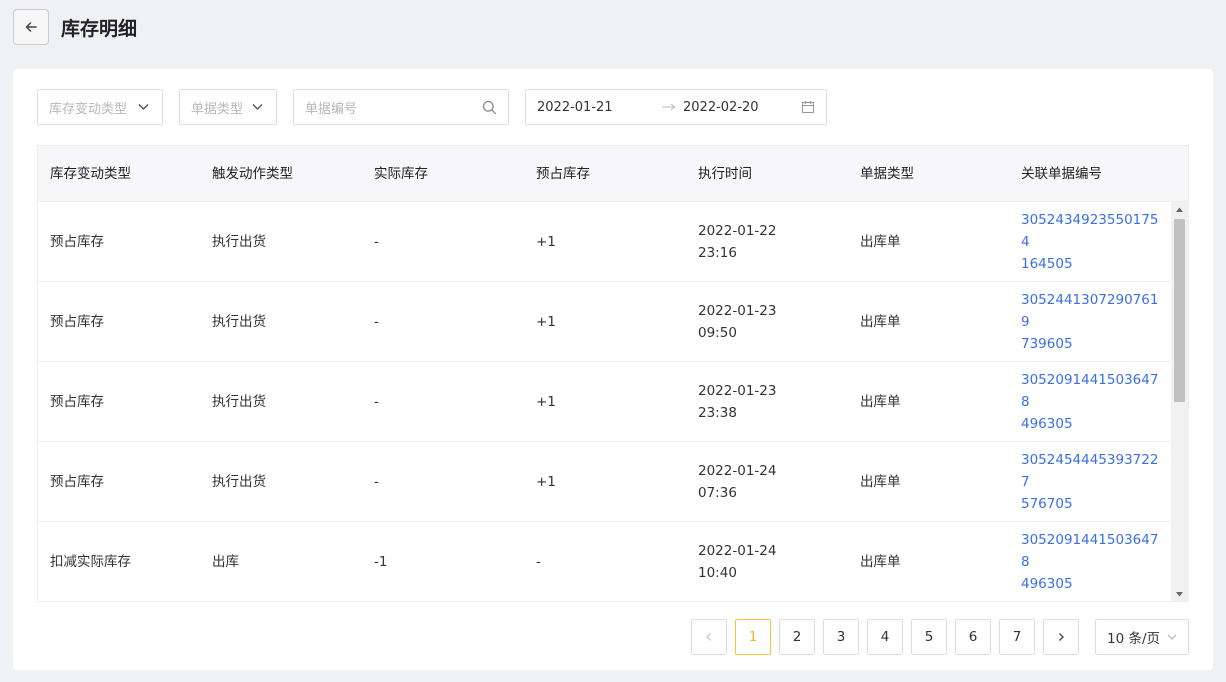 This screenshot has height=682, width=1226. What do you see at coordinates (1090, 311) in the screenshot?
I see `doc-no-part-1: 30524413072907619` at bounding box center [1090, 311].